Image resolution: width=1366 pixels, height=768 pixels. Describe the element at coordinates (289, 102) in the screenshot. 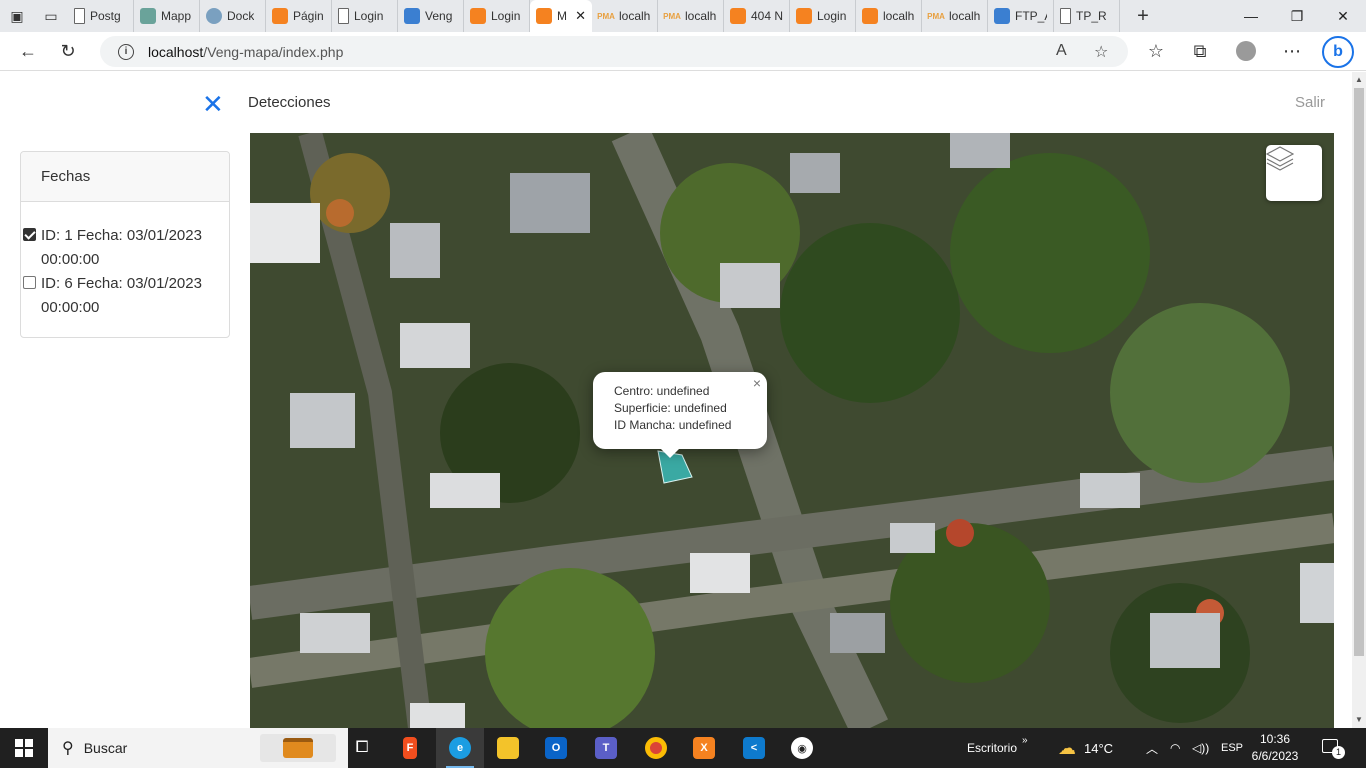

I see `page-title: Detecciones` at that location.